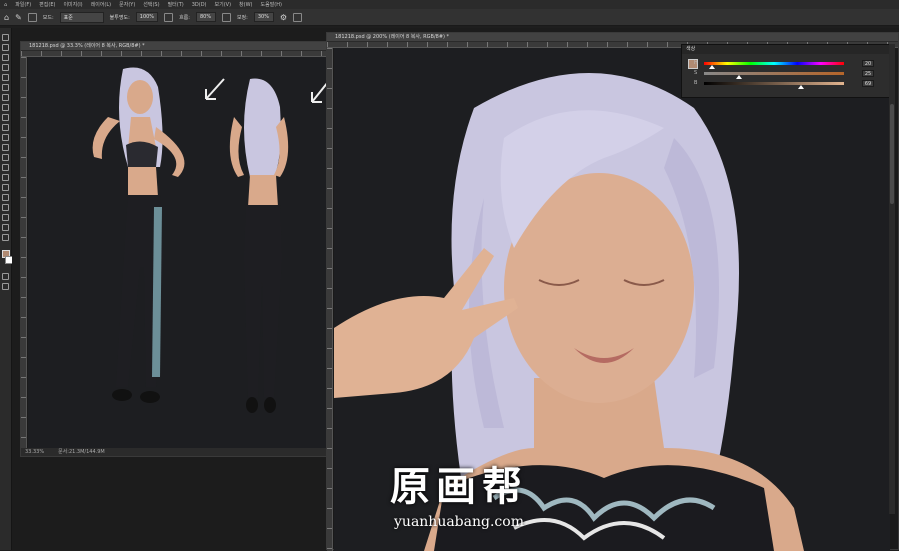 Image resolution: width=899 pixels, height=551 pixels. I want to click on stamp-tool-icon, so click(5, 127).